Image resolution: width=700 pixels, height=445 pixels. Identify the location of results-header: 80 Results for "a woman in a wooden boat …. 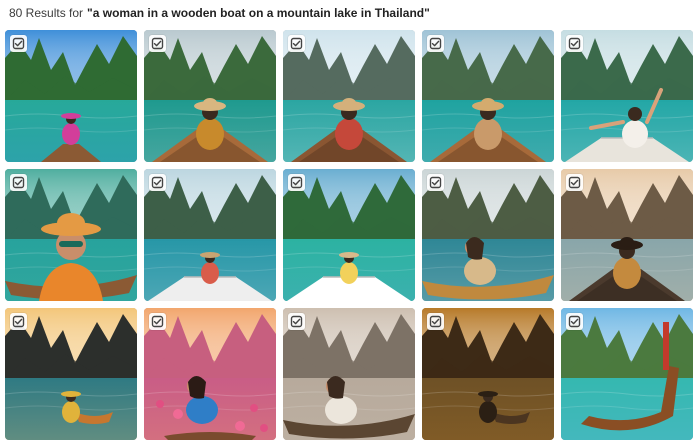
(219, 13).